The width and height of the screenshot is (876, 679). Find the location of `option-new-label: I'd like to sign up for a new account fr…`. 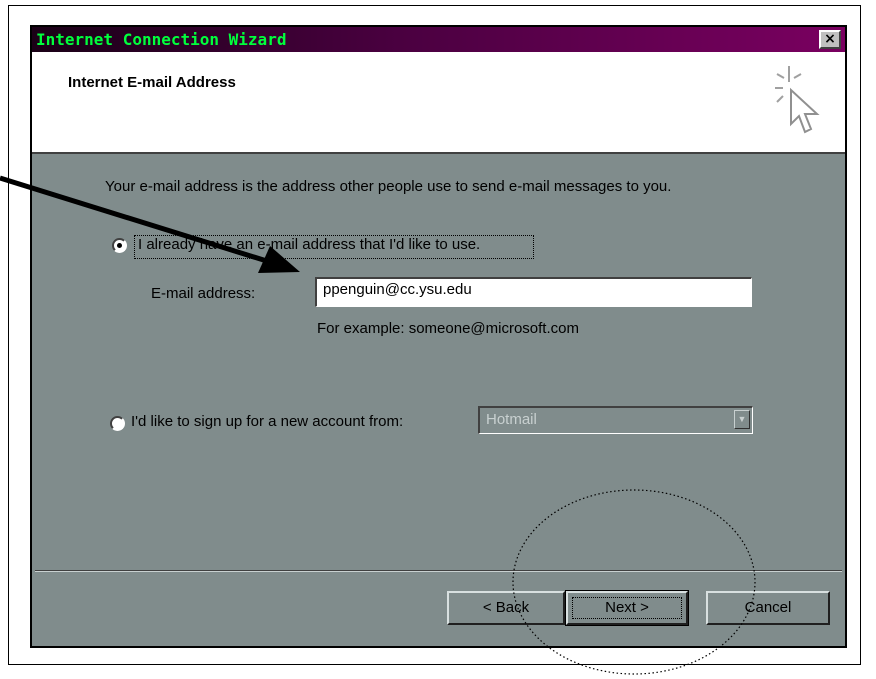

option-new-label: I'd like to sign up for a new account fr… is located at coordinates (267, 421).